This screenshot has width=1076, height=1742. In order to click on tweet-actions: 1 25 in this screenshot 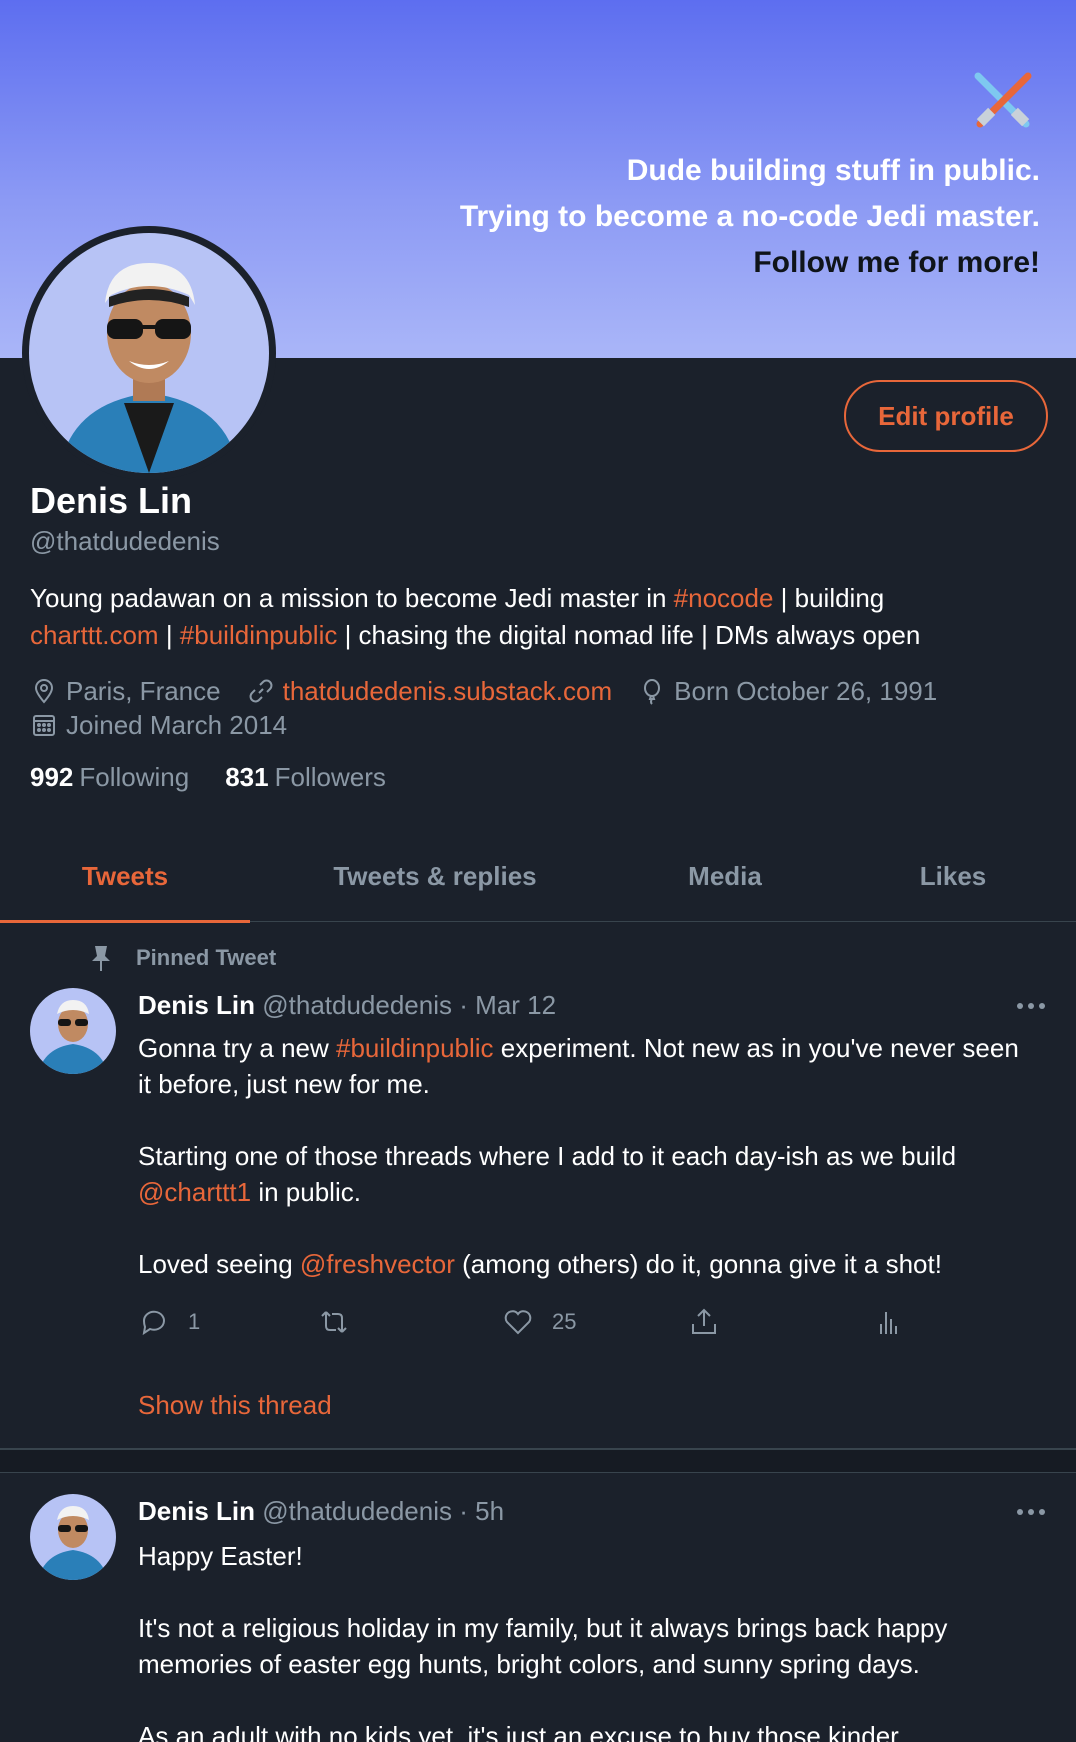, I will do `click(523, 1323)`.